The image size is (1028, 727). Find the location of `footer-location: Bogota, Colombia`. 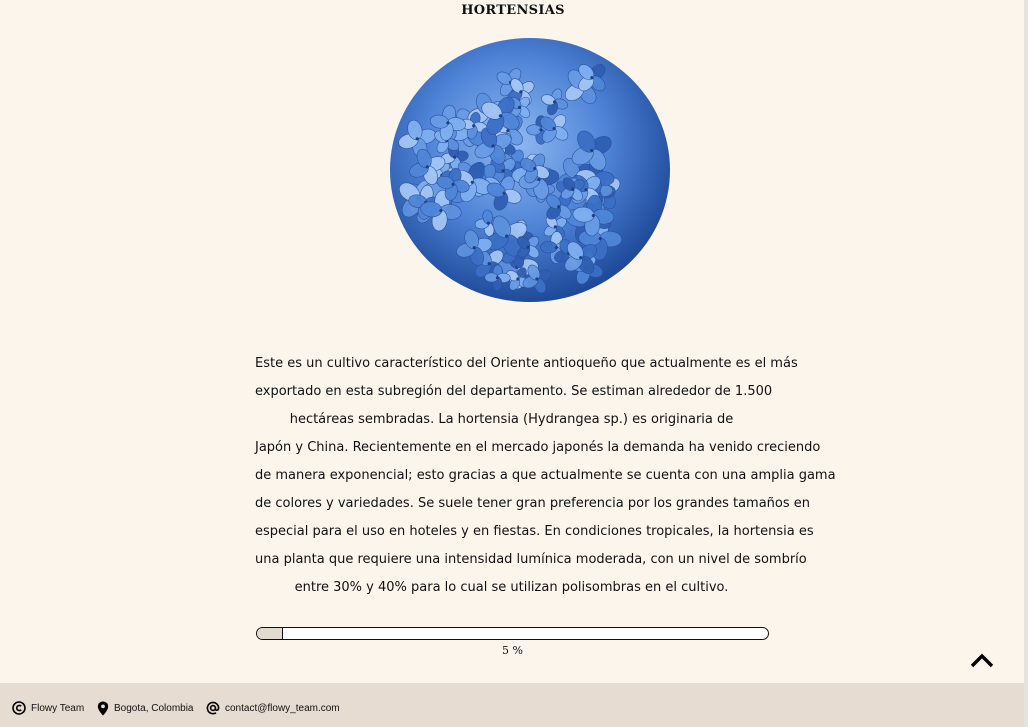

footer-location: Bogota, Colombia is located at coordinates (145, 708).